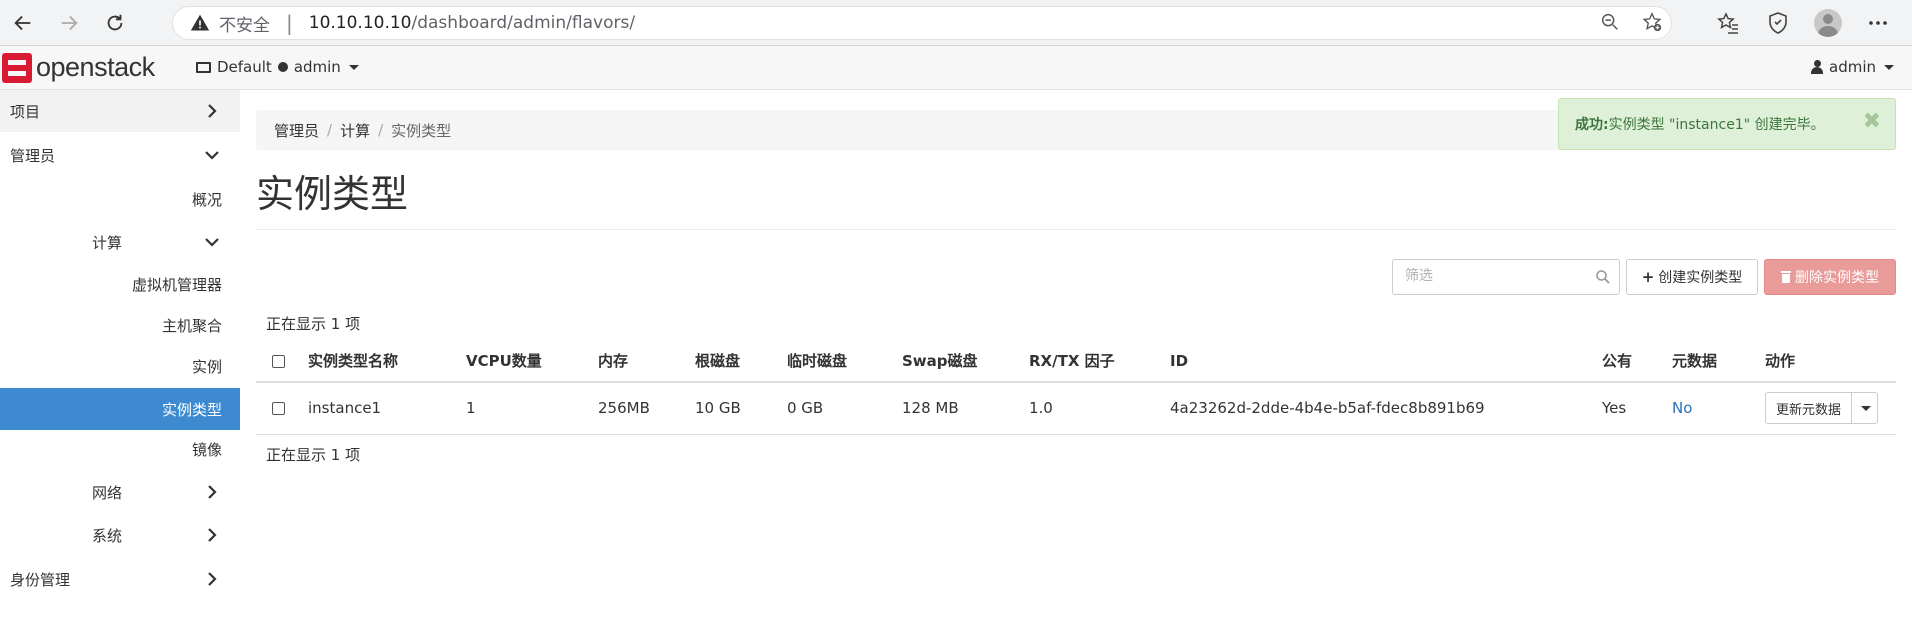 Image resolution: width=1912 pixels, height=640 pixels. I want to click on rxtx-cell: 1.0, so click(1099, 408).